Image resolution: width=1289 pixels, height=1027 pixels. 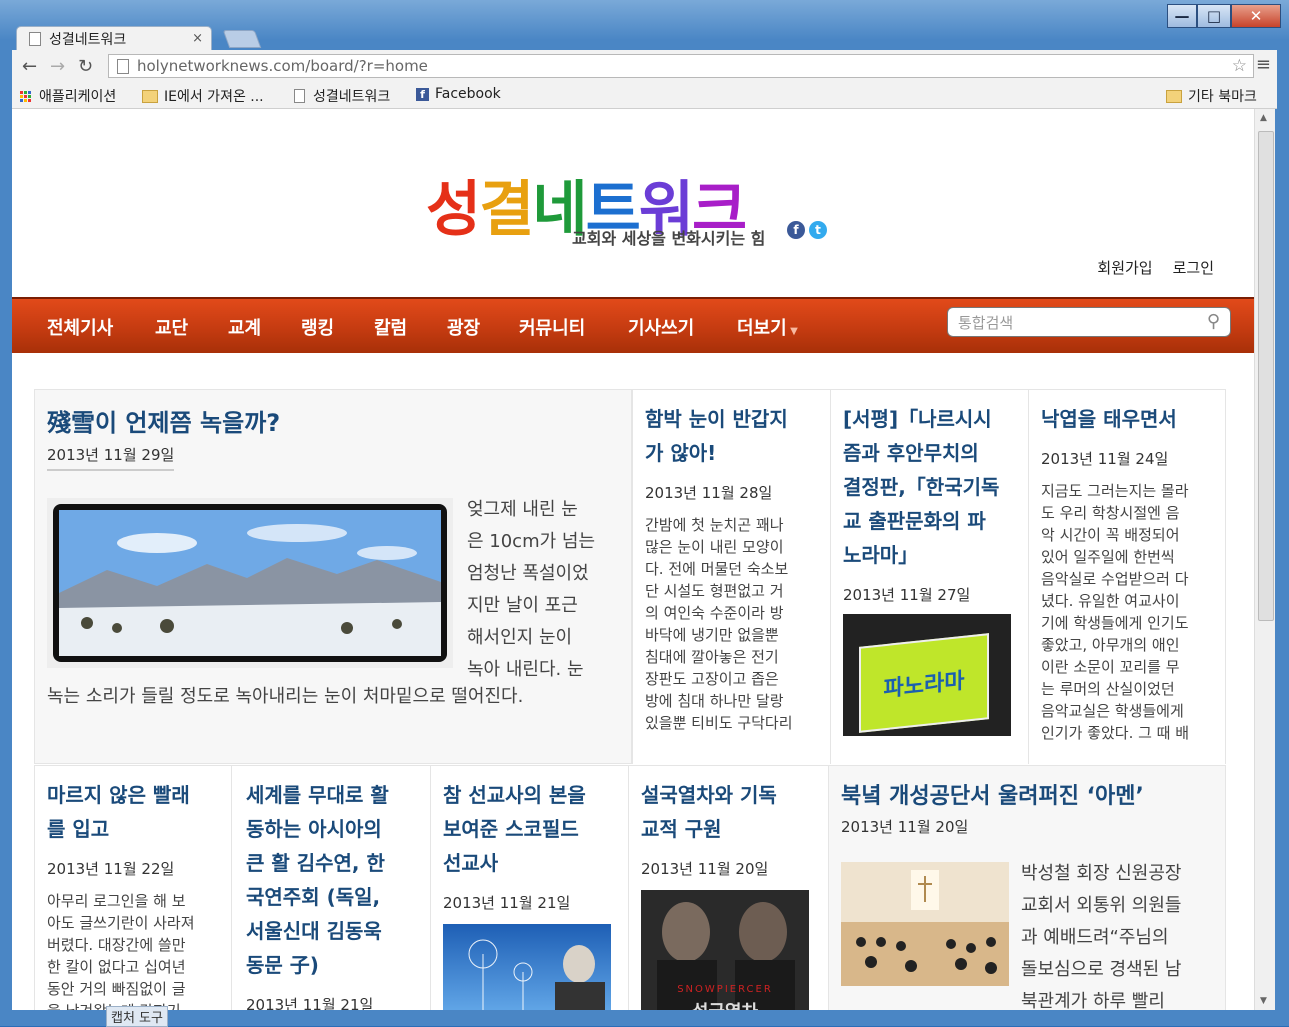 What do you see at coordinates (725, 989) in the screenshot?
I see `poster-english-title: SNOWPIERCER` at bounding box center [725, 989].